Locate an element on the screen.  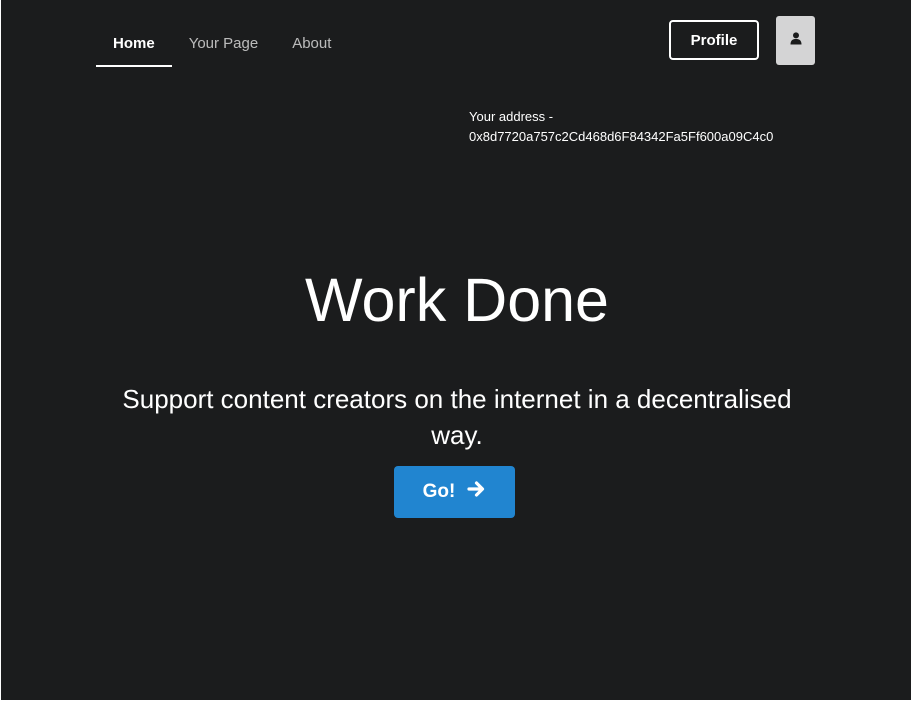
go-button: Go! is located at coordinates (454, 492).